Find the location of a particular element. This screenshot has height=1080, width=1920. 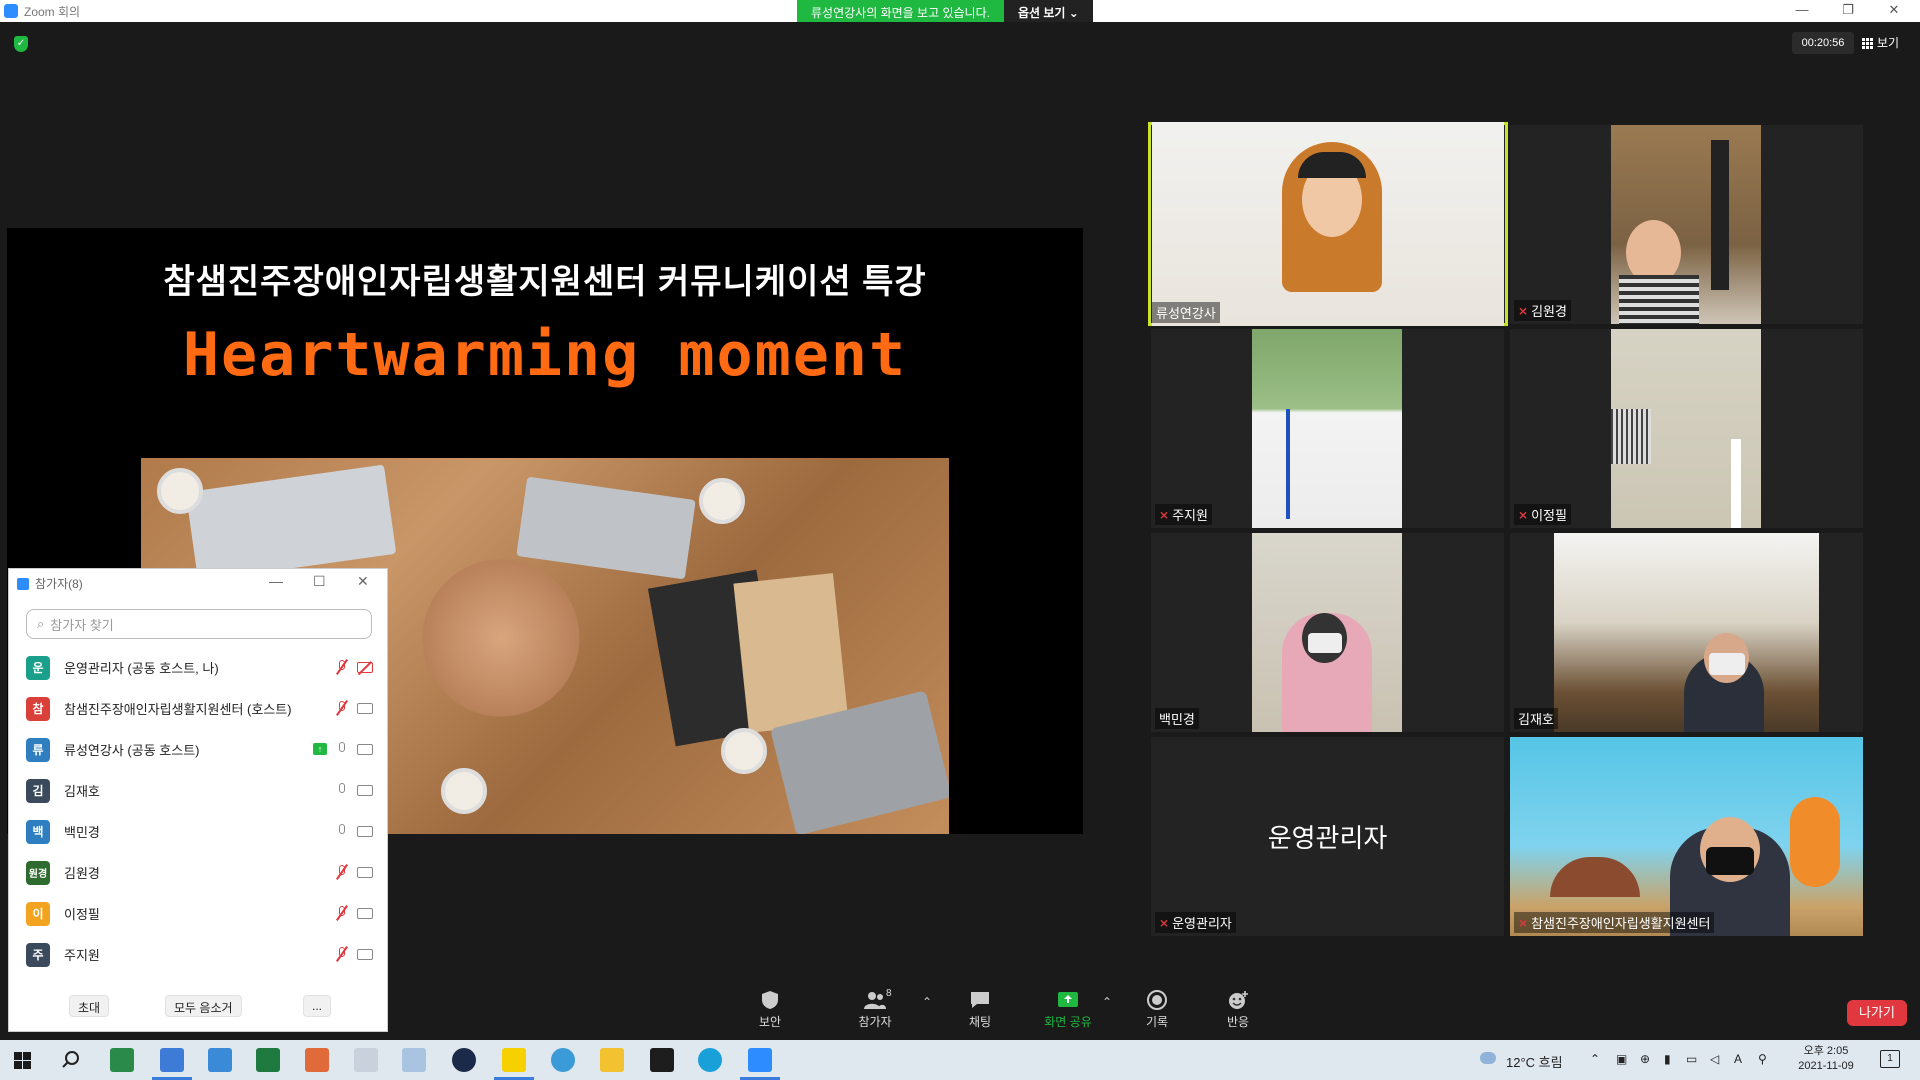

sharing-icon: ↑ is located at coordinates (320, 749).